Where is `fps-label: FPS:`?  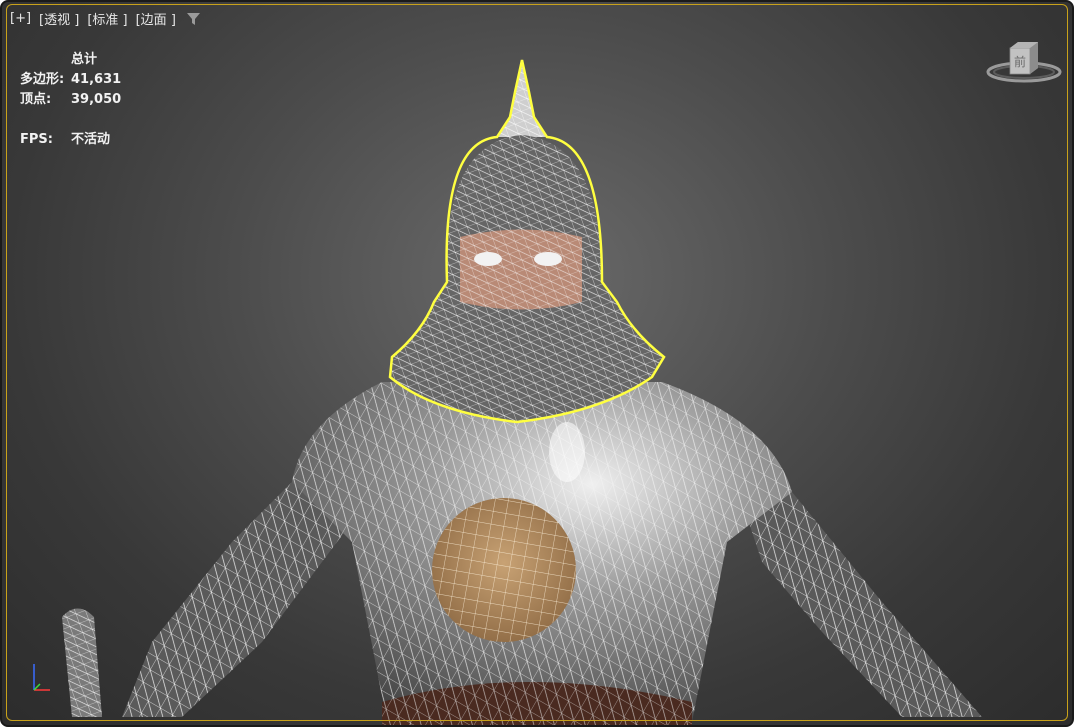
fps-label: FPS: is located at coordinates (36, 139).